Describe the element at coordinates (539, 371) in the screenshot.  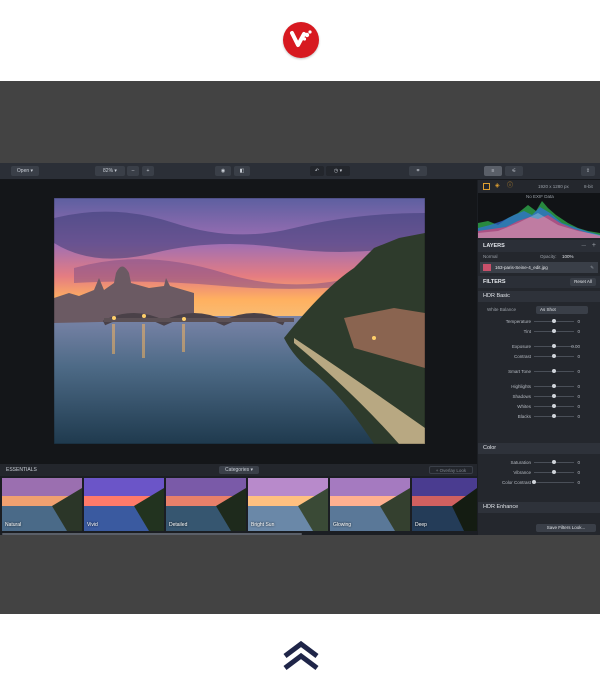
I see `slider-row: Smart Tone 0` at that location.